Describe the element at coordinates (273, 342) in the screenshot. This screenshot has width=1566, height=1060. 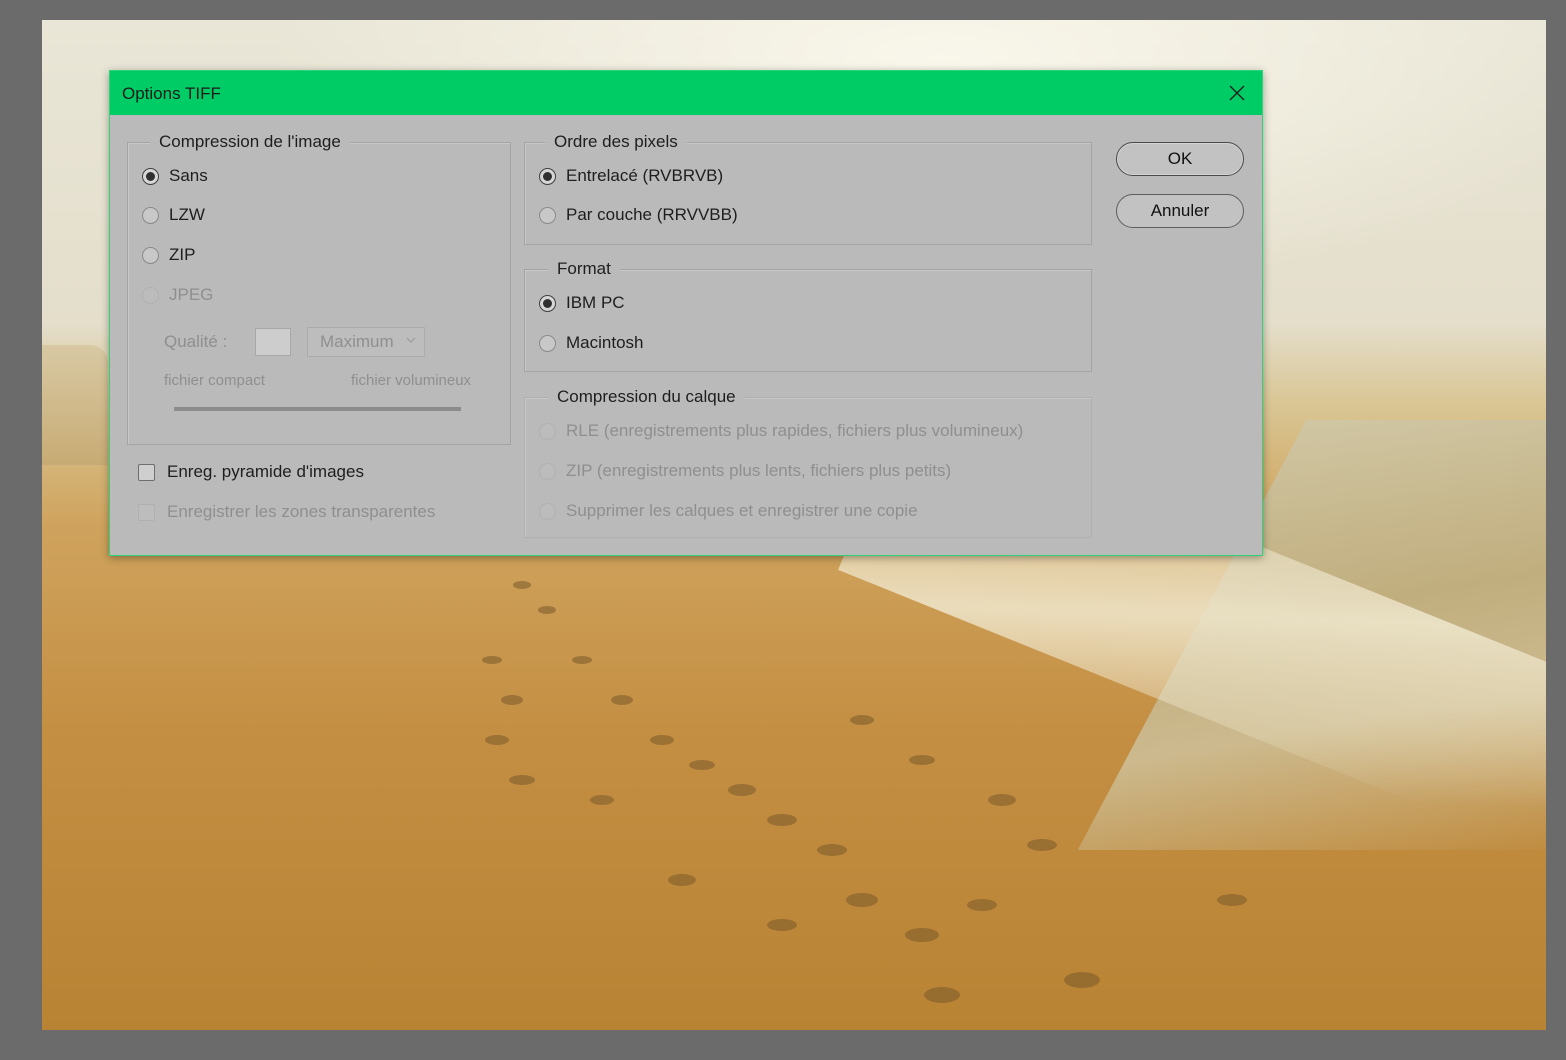
I see `quality-input` at that location.